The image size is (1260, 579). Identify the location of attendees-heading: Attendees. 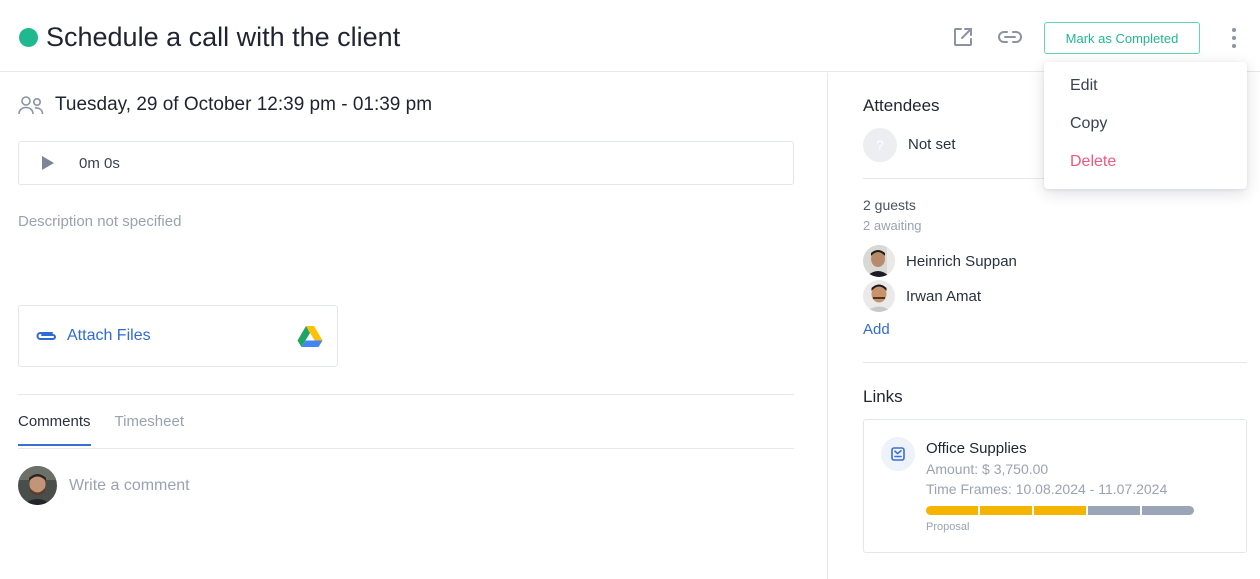
(901, 105).